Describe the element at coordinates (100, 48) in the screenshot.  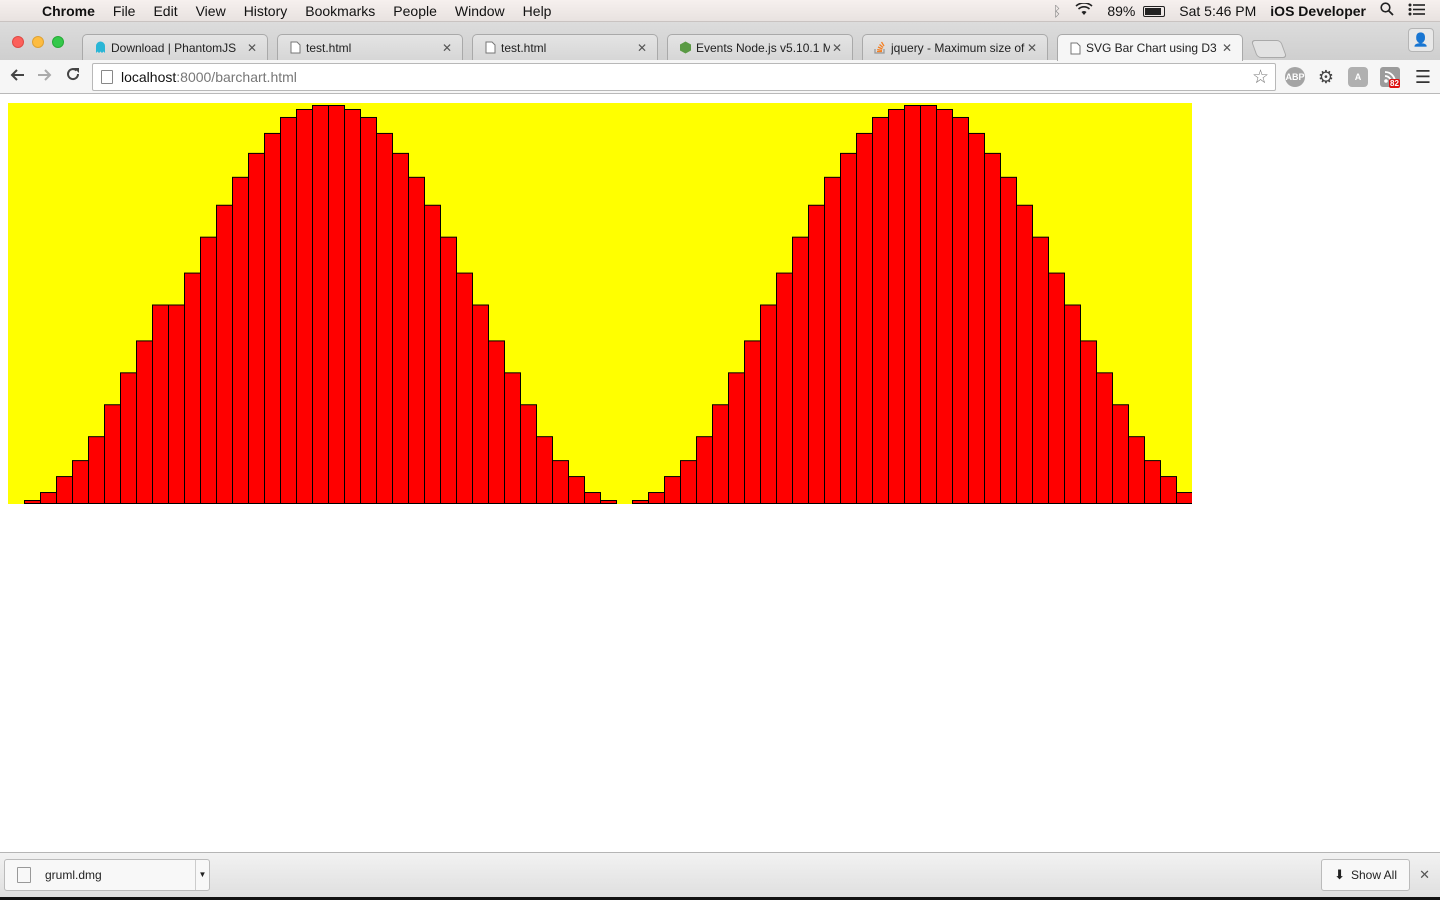
I see `phantomjs-icon` at that location.